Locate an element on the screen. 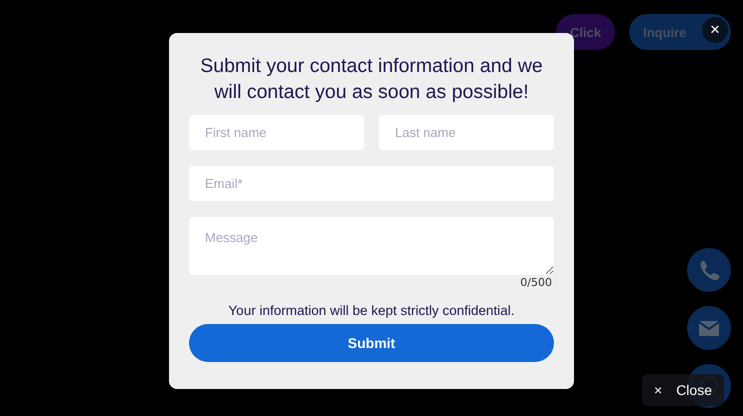 The image size is (743, 416). last-name-field: Last name is located at coordinates (466, 132).